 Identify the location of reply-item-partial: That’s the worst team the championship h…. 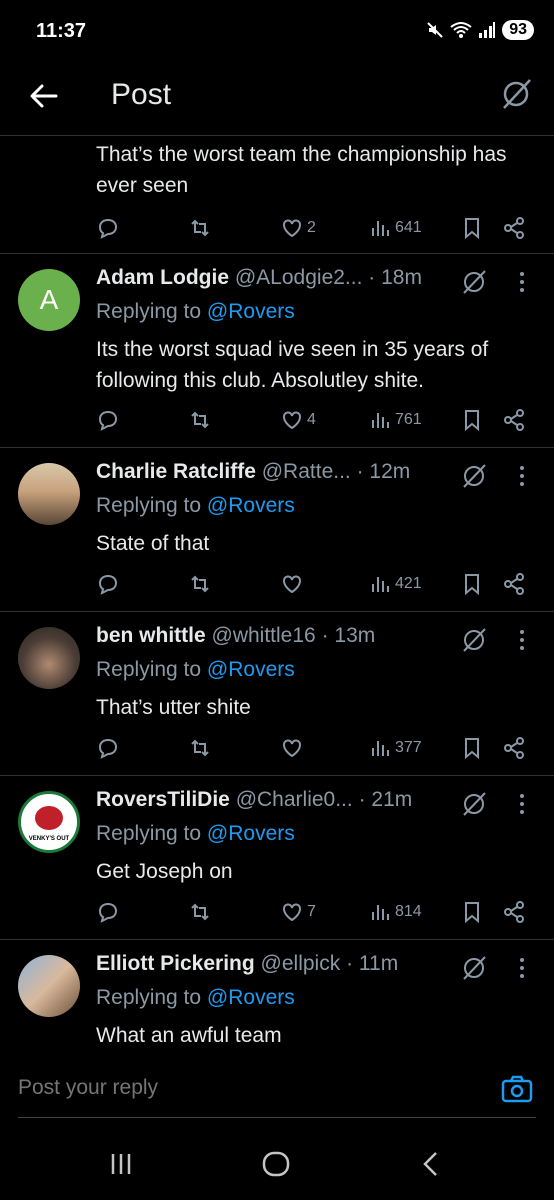
(277, 195).